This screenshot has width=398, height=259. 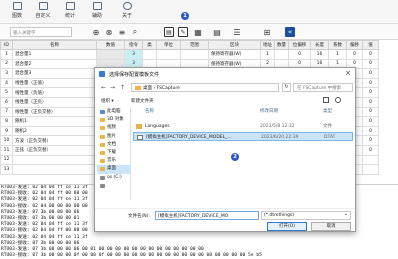 I want to click on col-block: 区块, so click(x=234, y=45).